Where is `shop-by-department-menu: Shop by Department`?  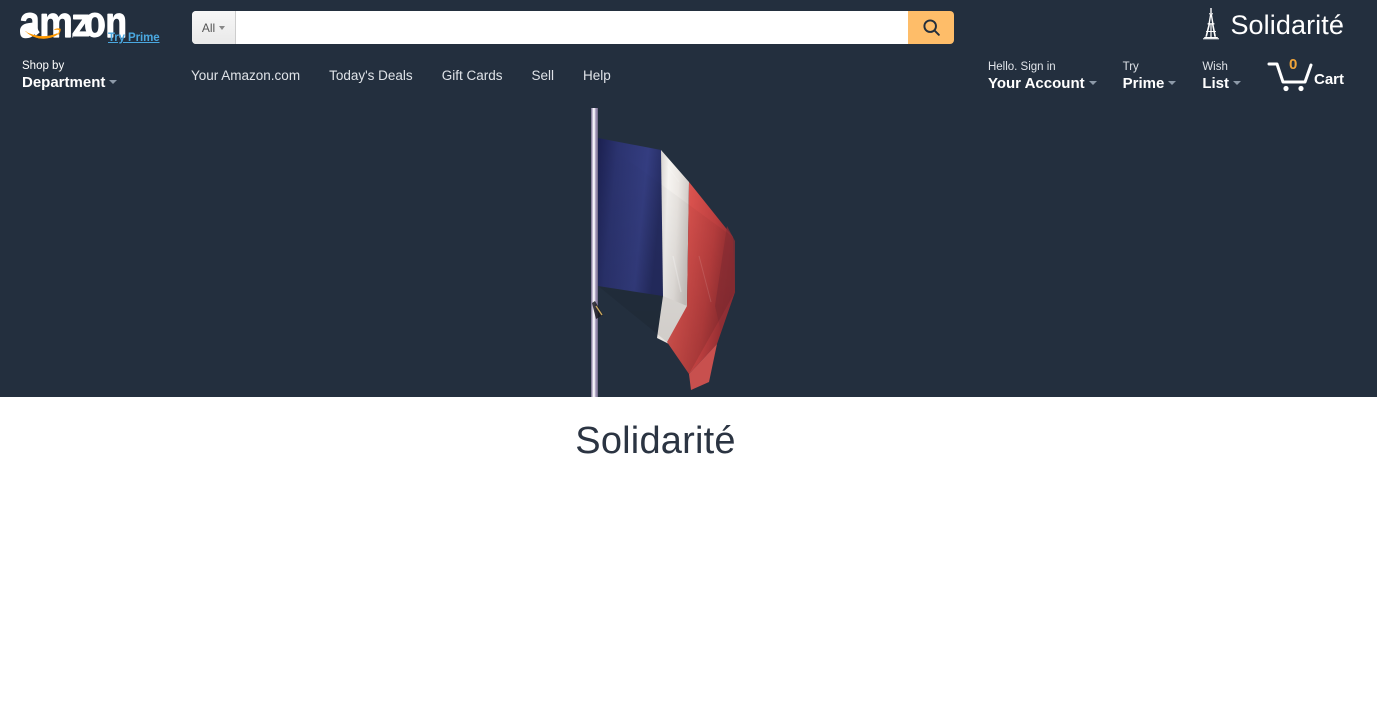
shop-by-department-menu: Shop by Department is located at coordinates (70, 75).